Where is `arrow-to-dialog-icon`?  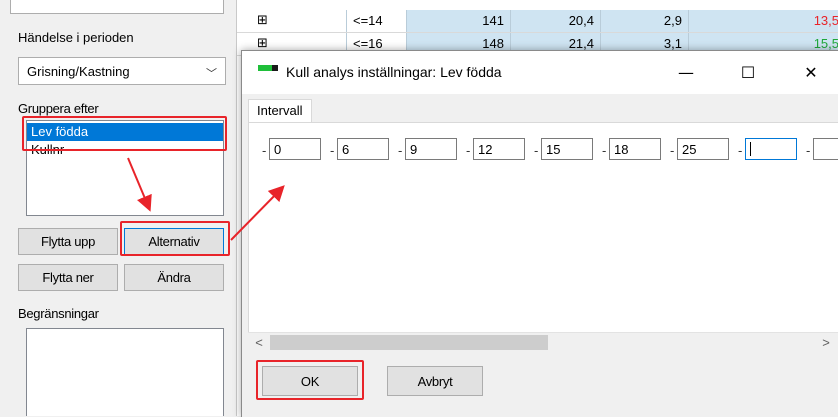 arrow-to-dialog-icon is located at coordinates (257, 213).